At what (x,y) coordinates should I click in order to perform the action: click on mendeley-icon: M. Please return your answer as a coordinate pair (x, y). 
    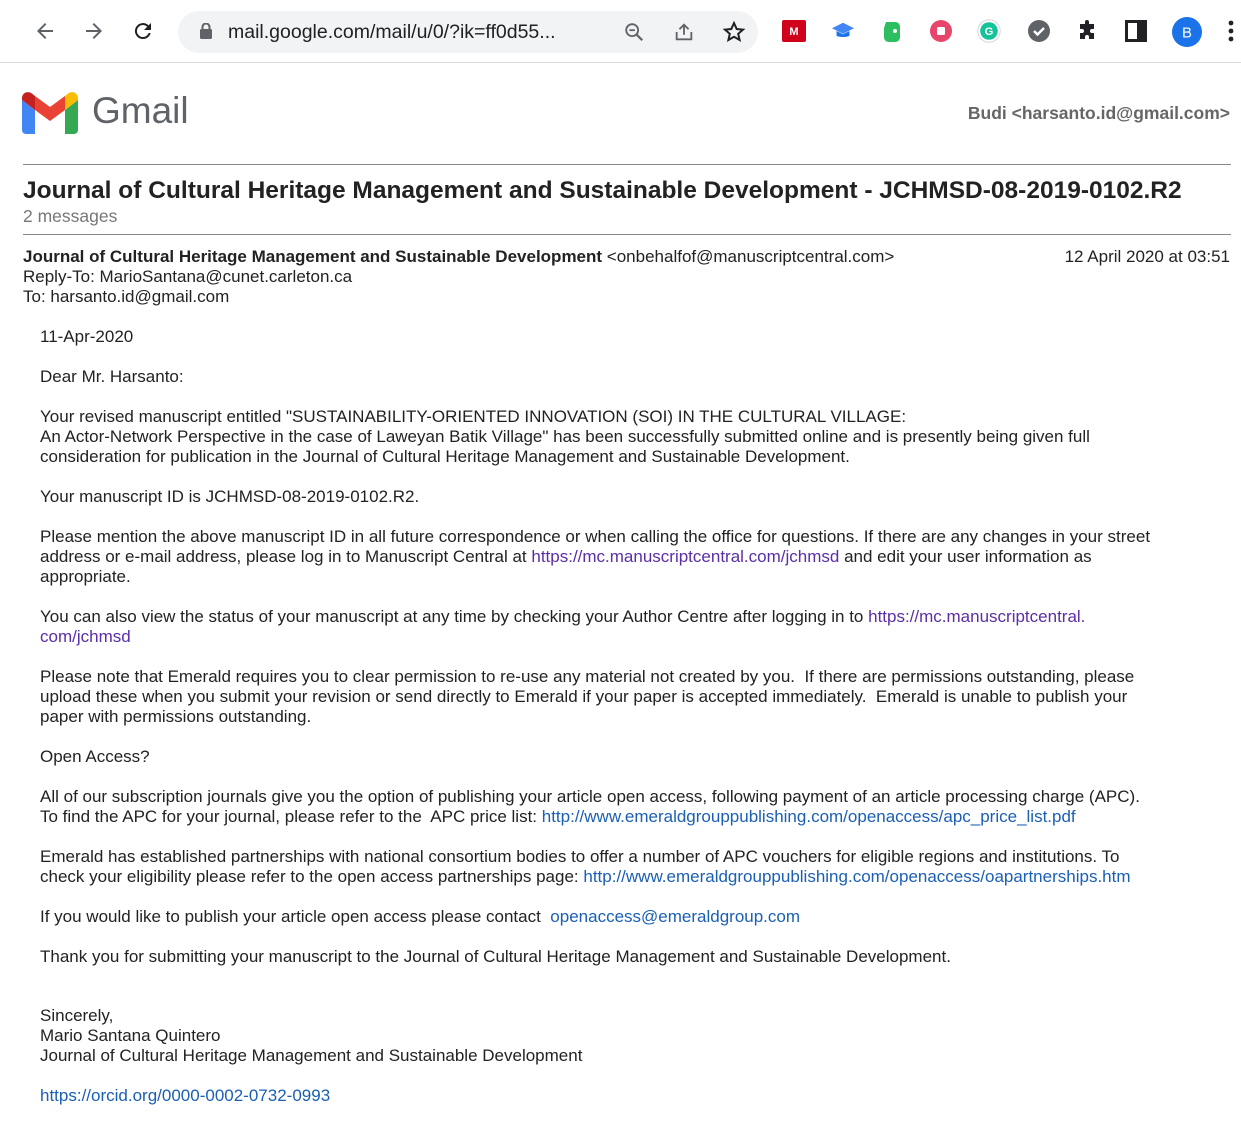
    Looking at the image, I should click on (794, 31).